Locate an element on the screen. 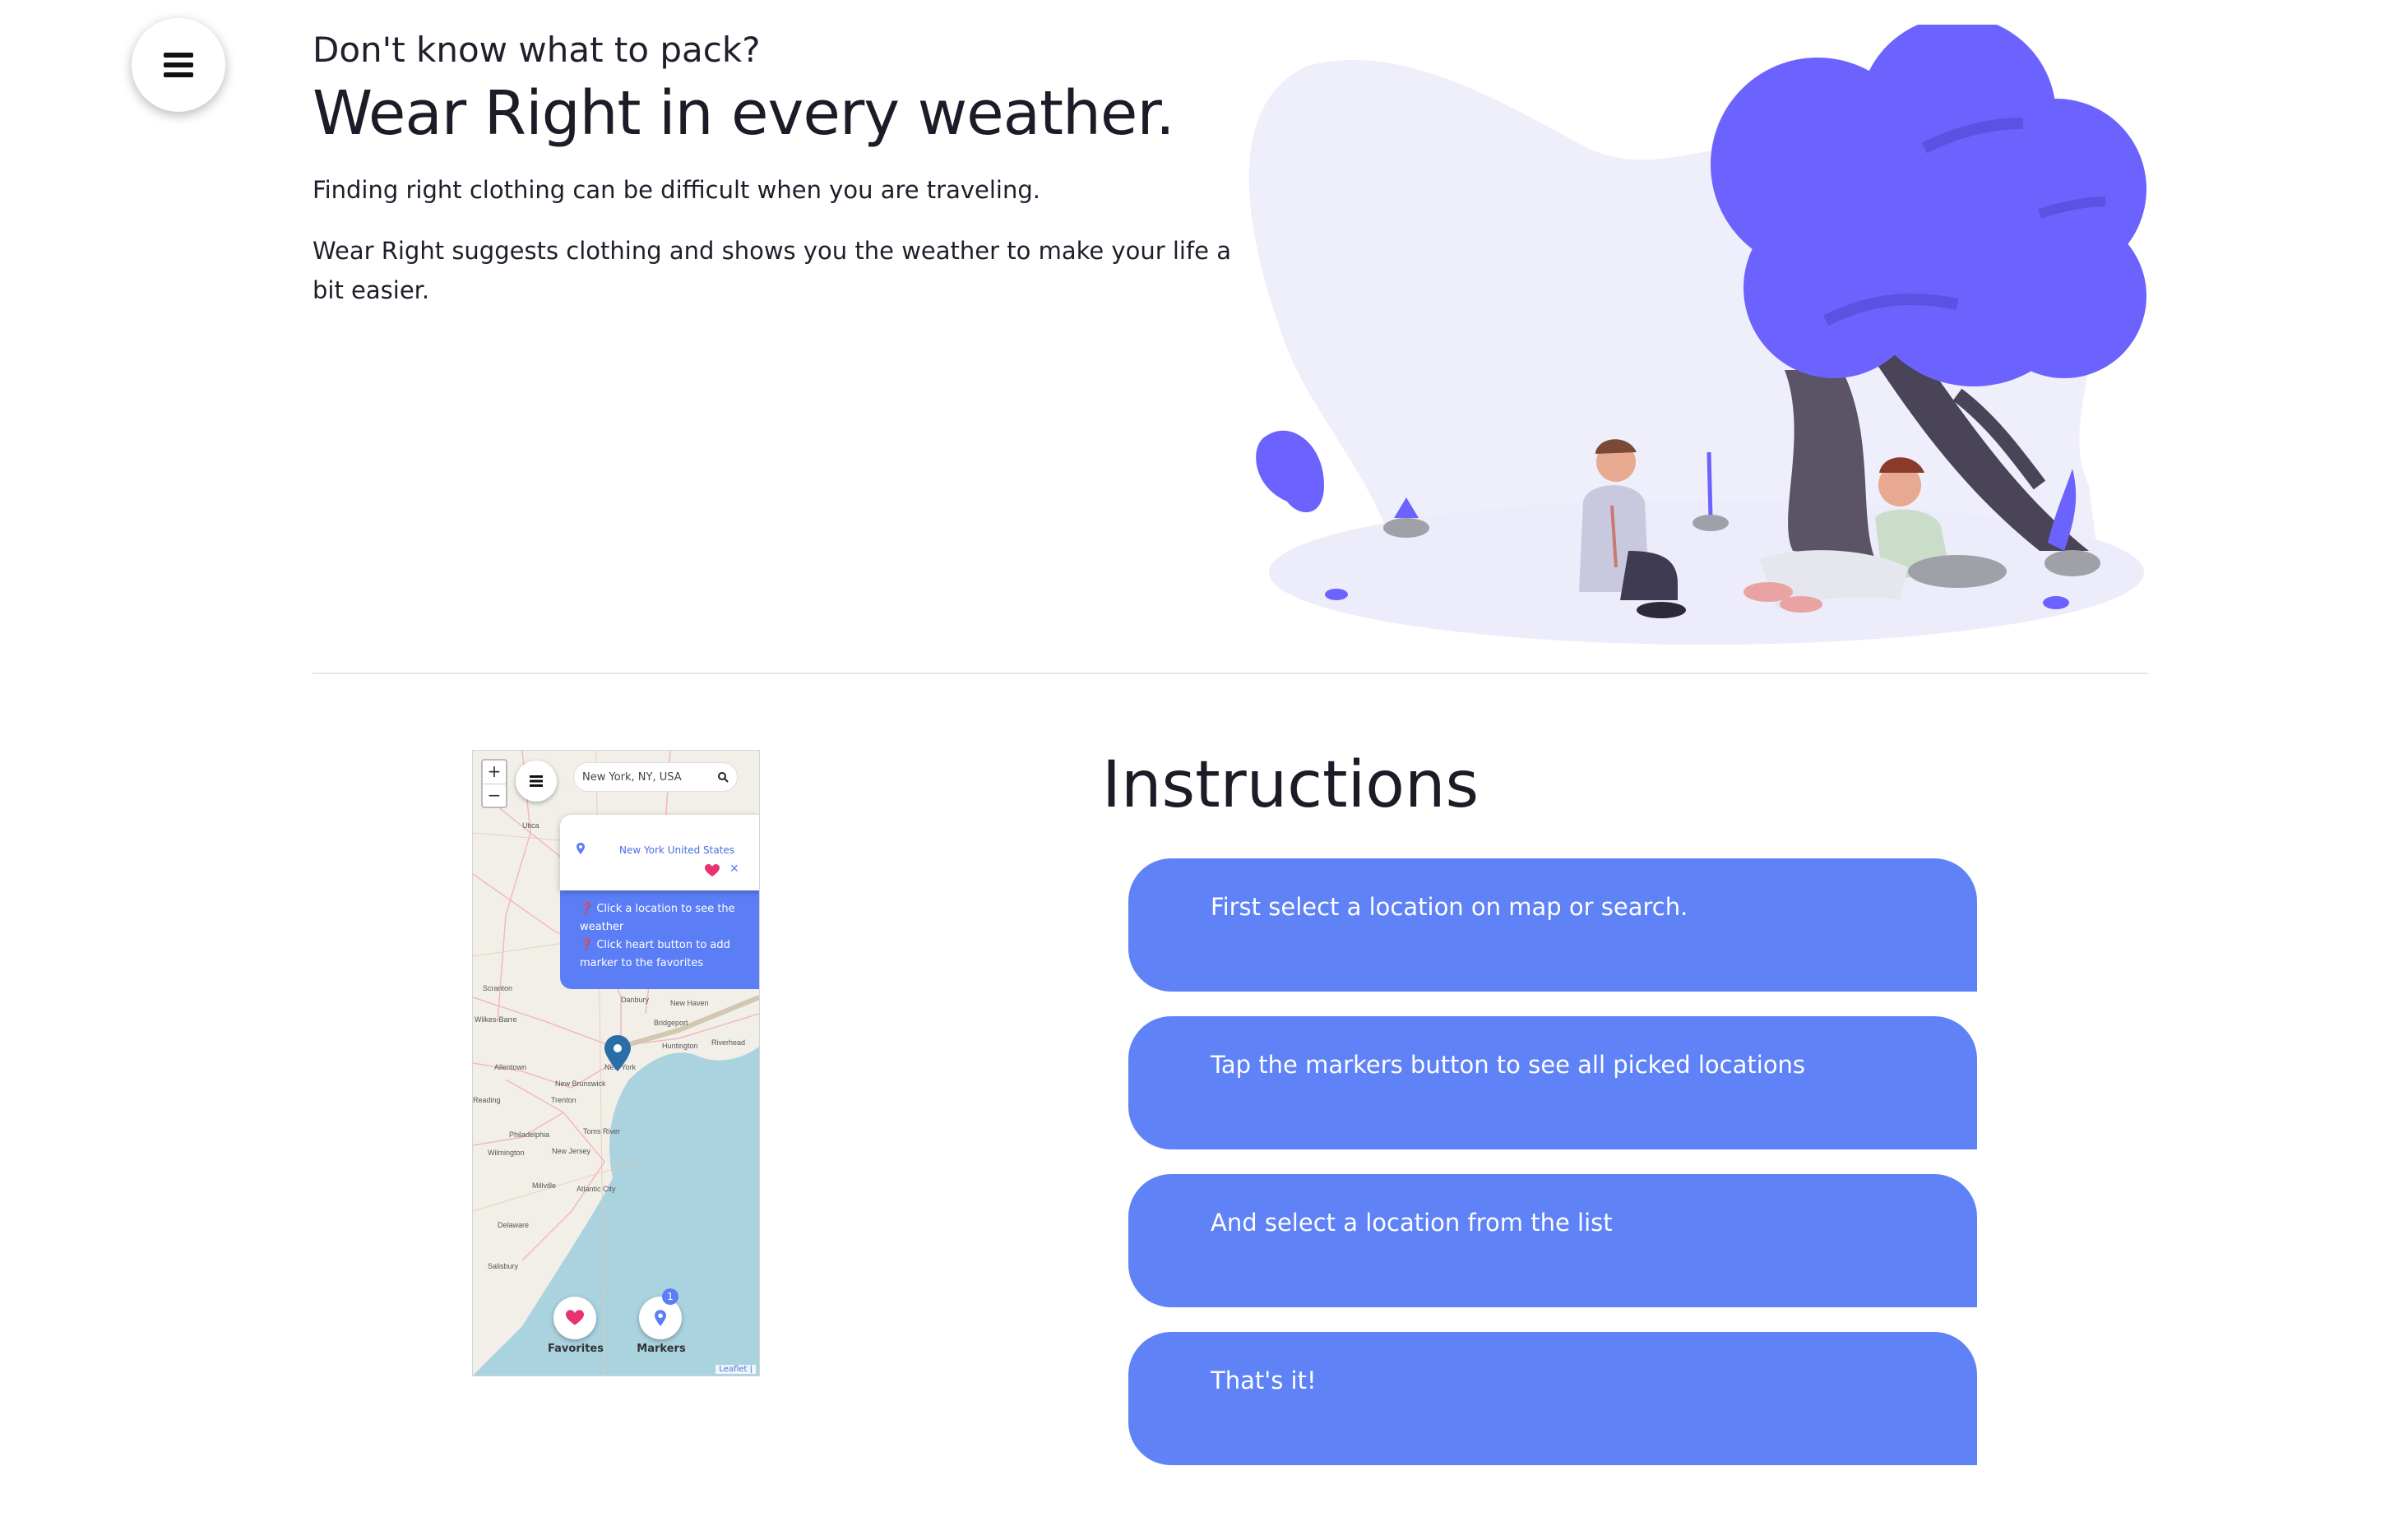 This screenshot has height=1526, width=2408. map-search-field: New York, NY, USA is located at coordinates (655, 777).